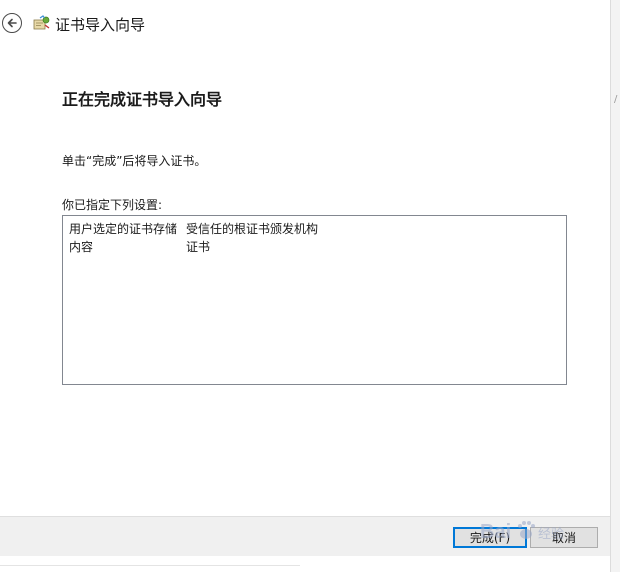  What do you see at coordinates (142, 99) in the screenshot?
I see `page-heading: 正在完成证书导入向导` at bounding box center [142, 99].